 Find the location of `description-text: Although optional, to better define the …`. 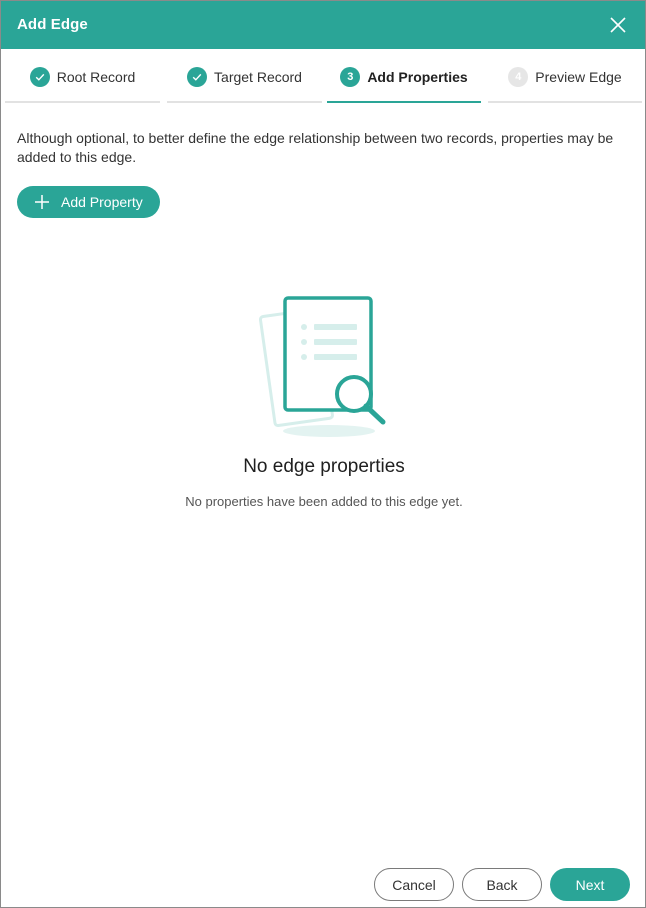

description-text: Although optional, to better define the … is located at coordinates (315, 147).